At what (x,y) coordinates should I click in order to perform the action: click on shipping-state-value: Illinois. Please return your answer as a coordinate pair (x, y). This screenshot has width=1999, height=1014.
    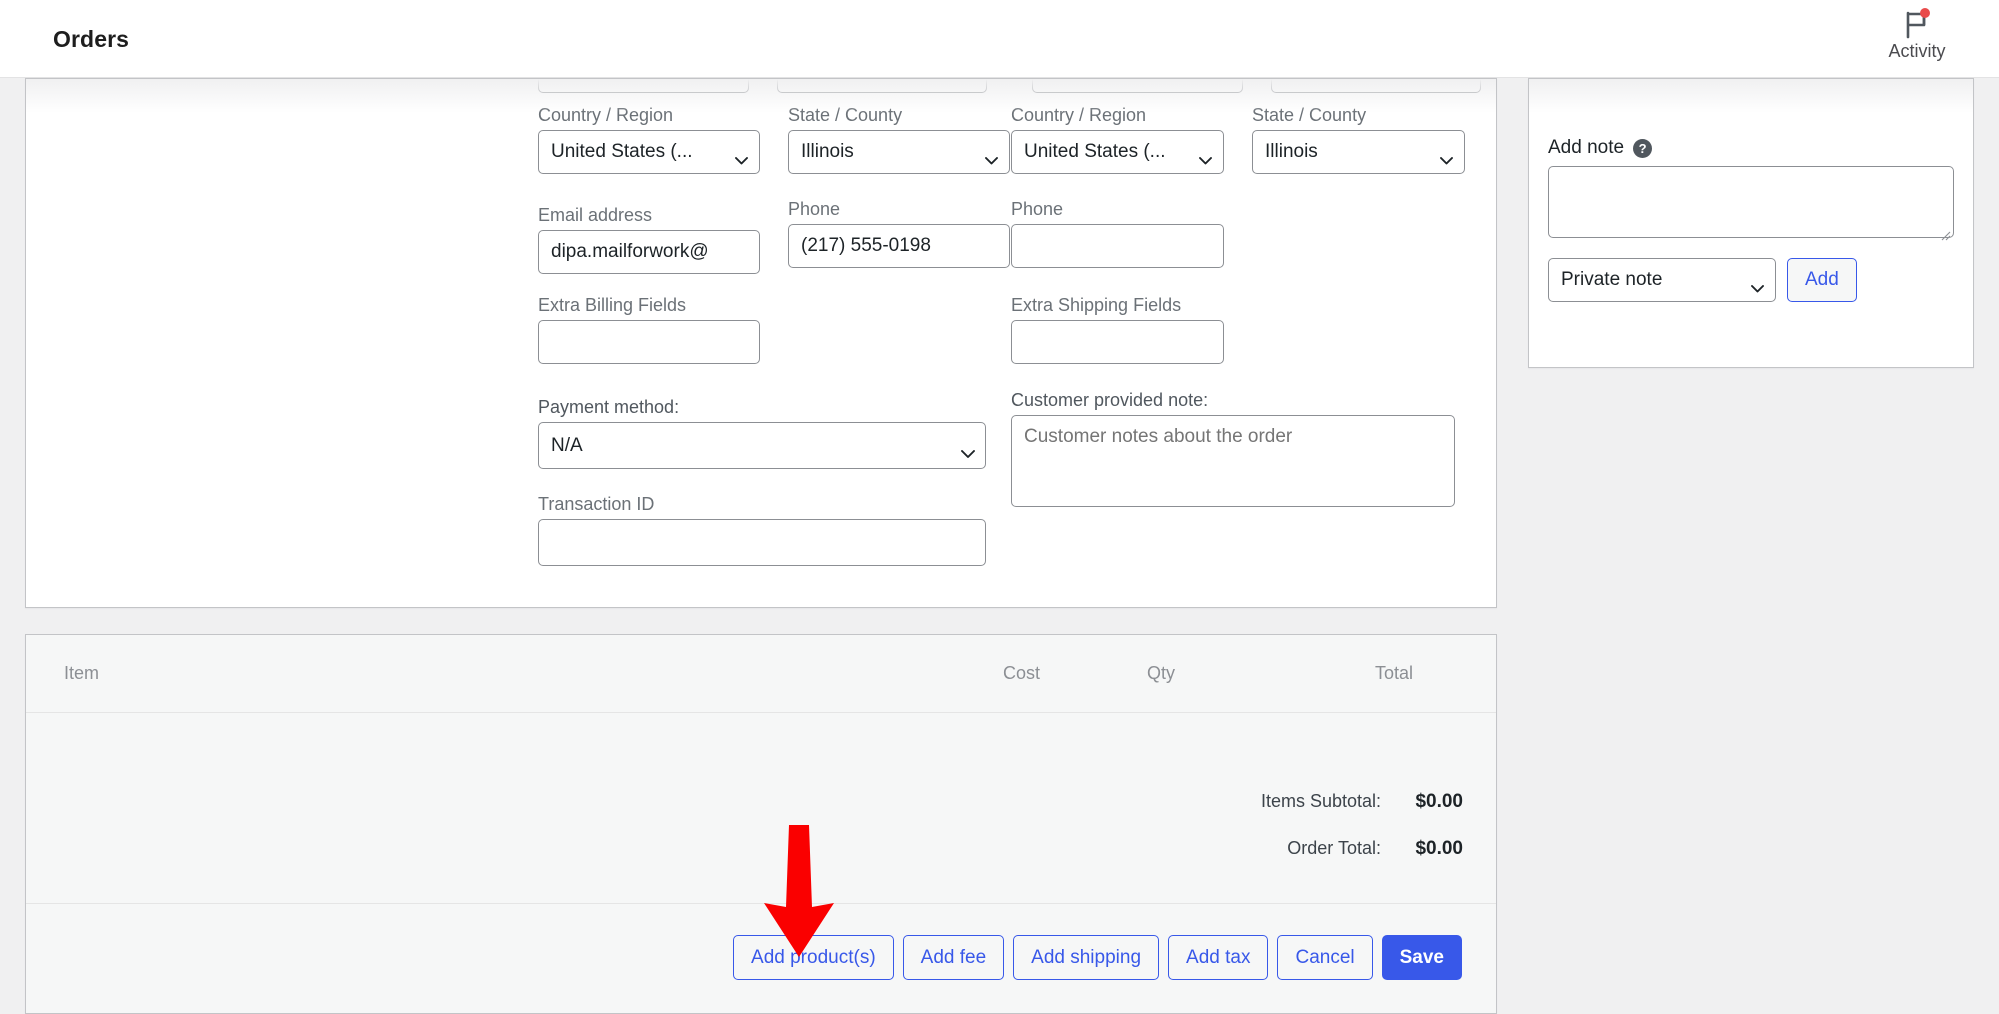
    Looking at the image, I should click on (1291, 151).